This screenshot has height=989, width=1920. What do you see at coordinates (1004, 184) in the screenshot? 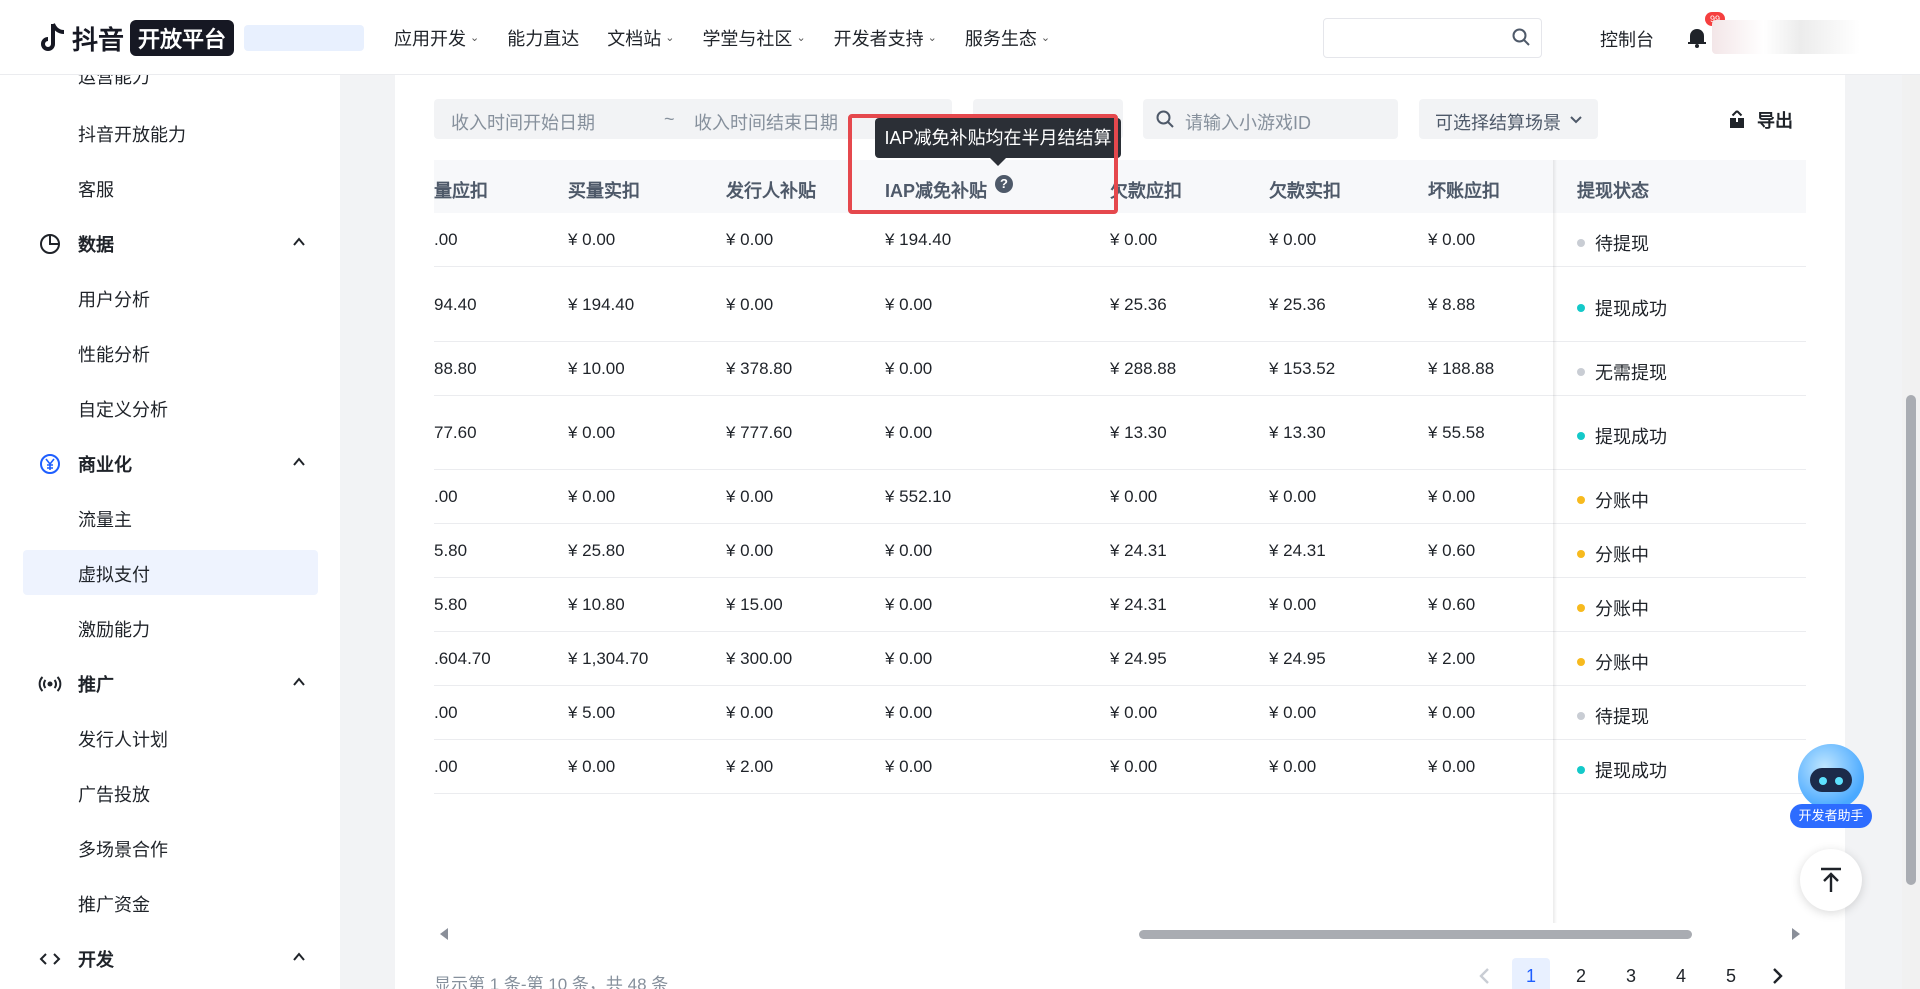
I see `help-icon: ?` at bounding box center [1004, 184].